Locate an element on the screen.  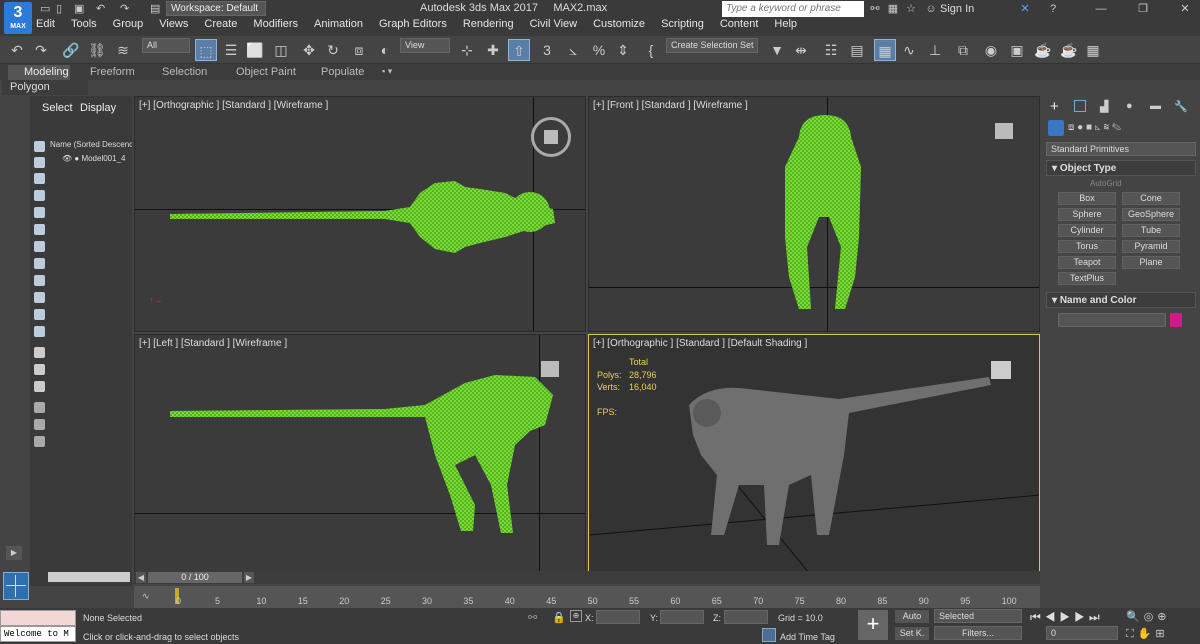
polygon-modeling-panel: Polygon Modeling is located at coordinates (45, 94).